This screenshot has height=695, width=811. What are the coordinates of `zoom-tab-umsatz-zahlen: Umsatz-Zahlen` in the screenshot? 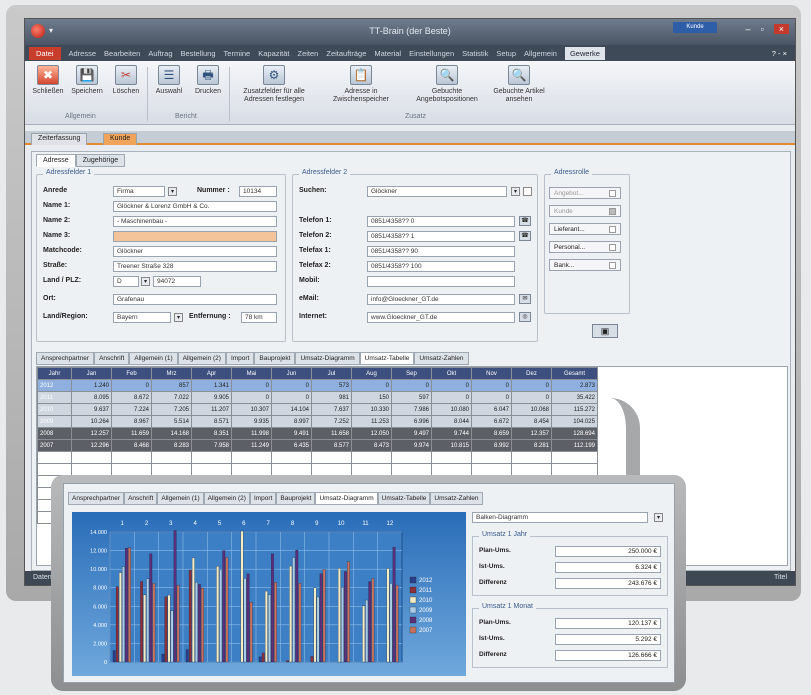 It's located at (456, 498).